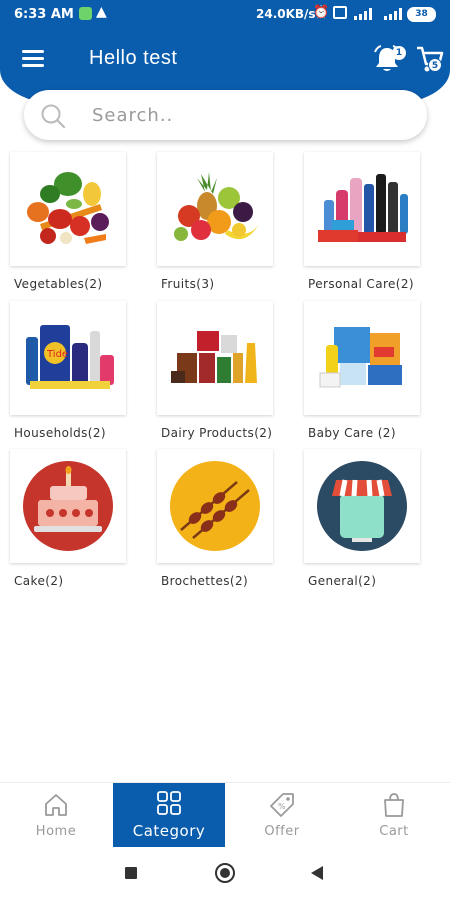 The width and height of the screenshot is (450, 900). I want to click on nav-home: Home, so click(56, 815).